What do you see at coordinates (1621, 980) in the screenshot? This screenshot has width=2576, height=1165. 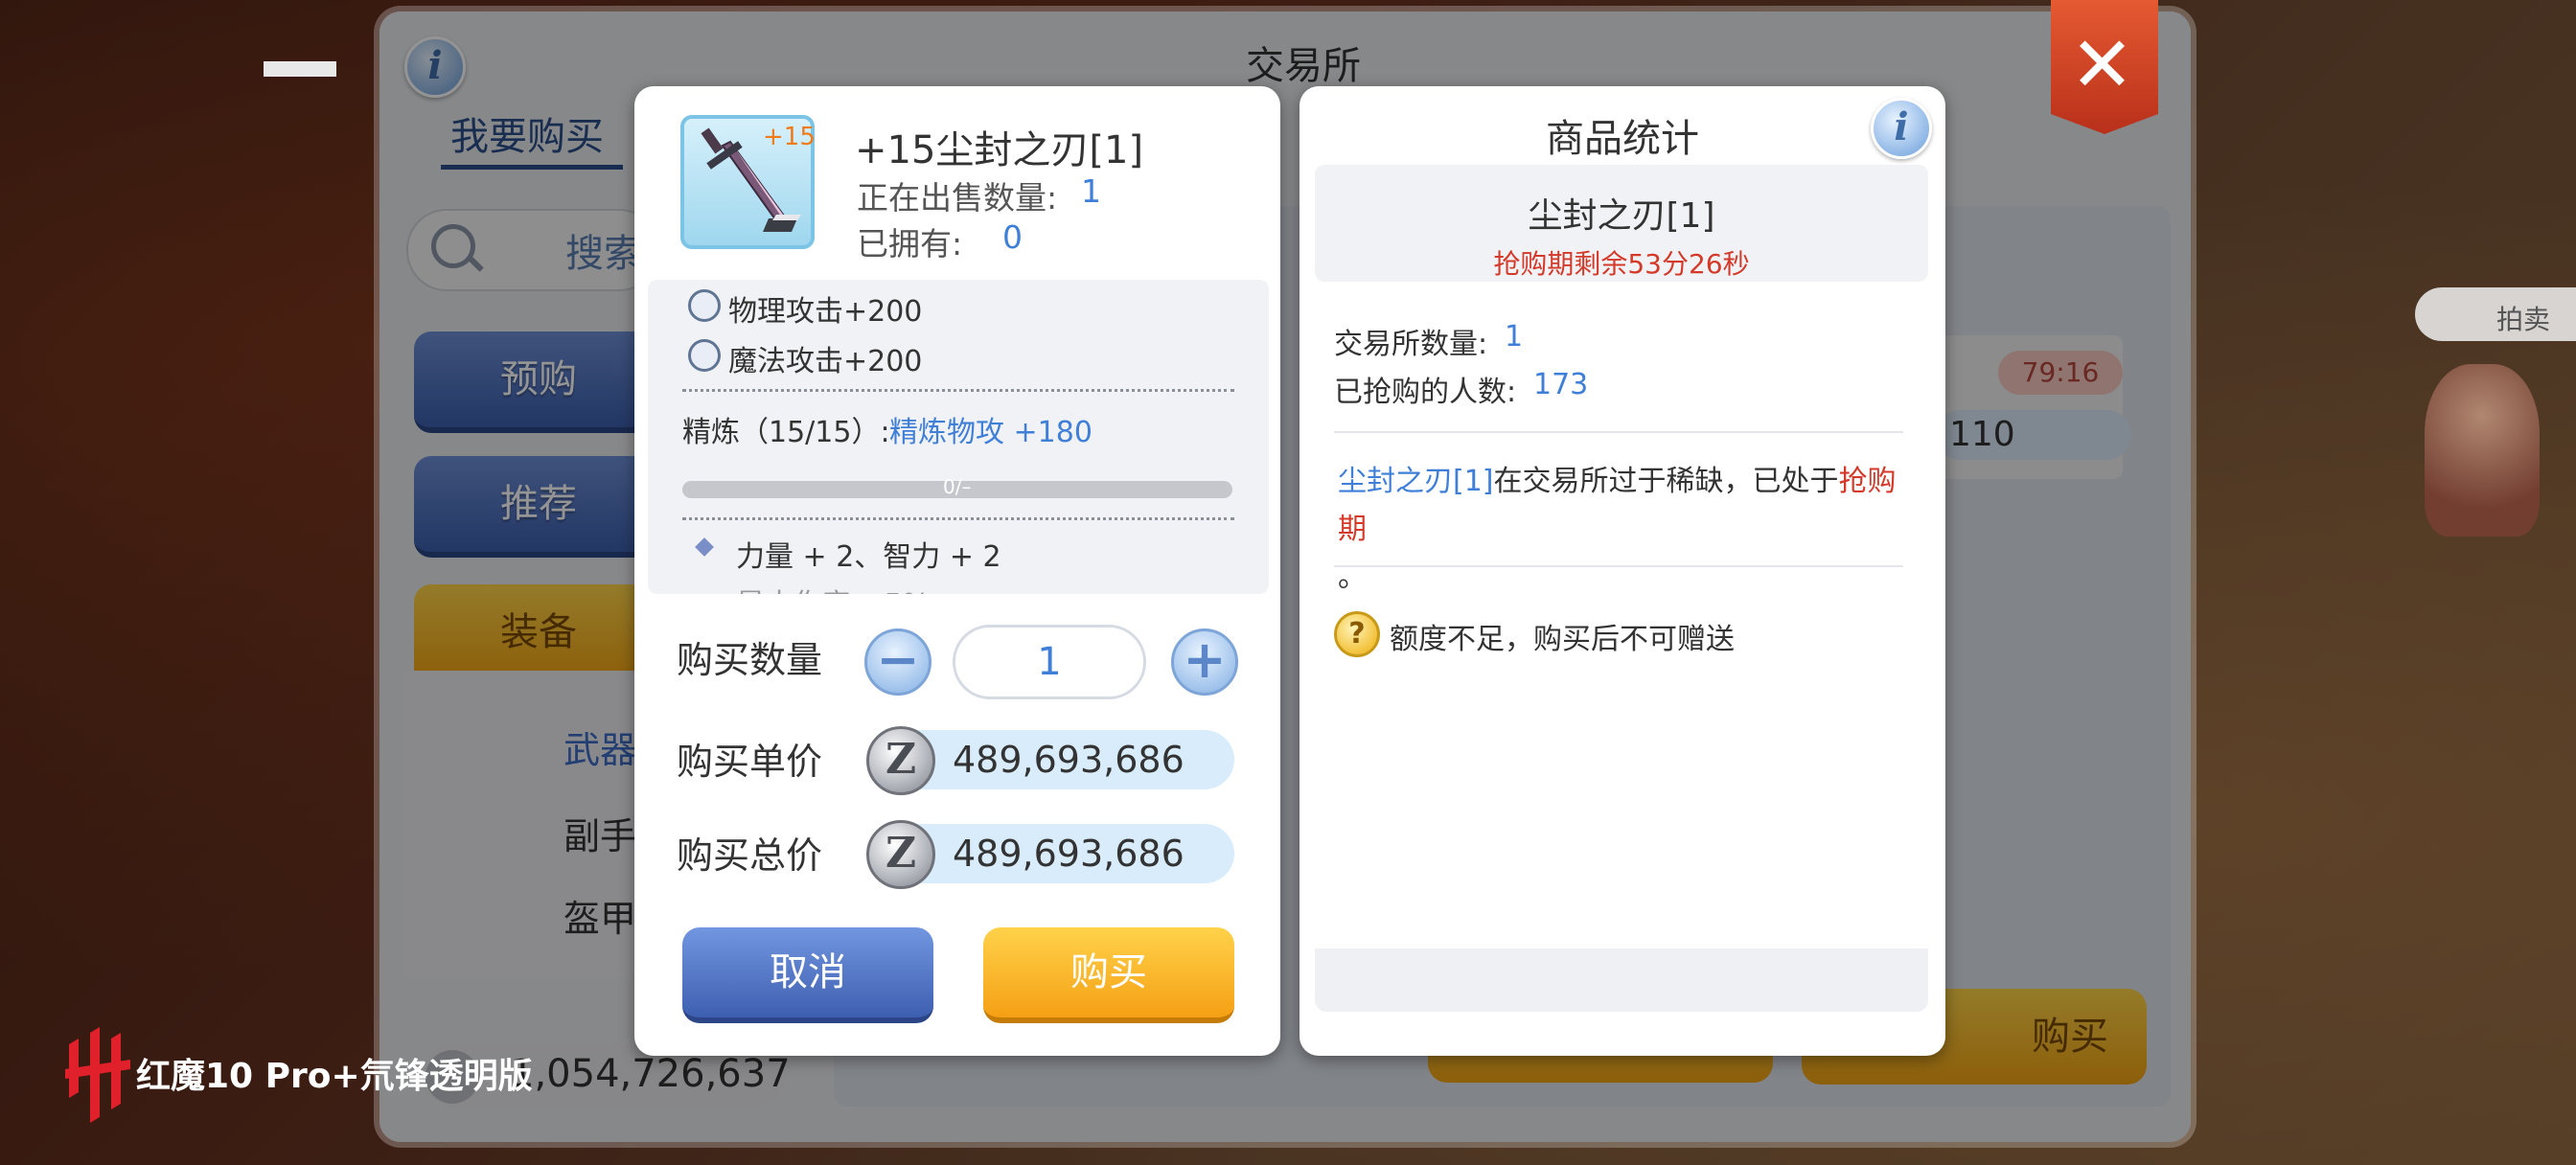 I see `stats-footer` at bounding box center [1621, 980].